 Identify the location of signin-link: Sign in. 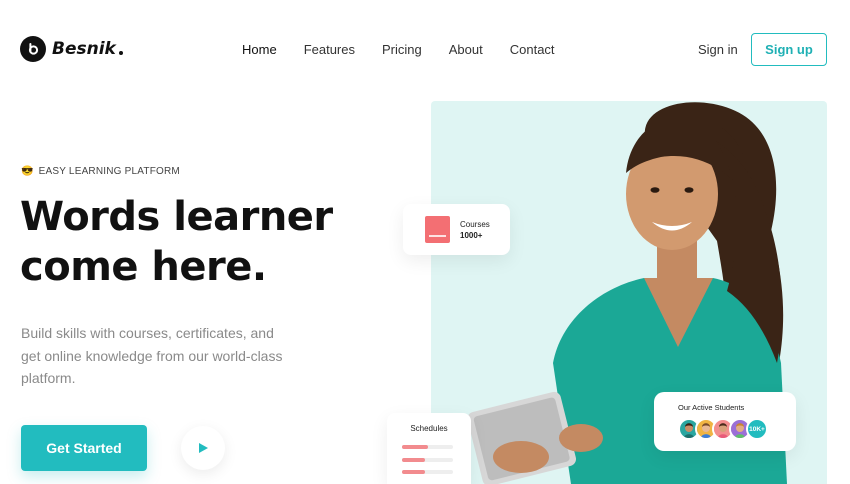
(718, 49).